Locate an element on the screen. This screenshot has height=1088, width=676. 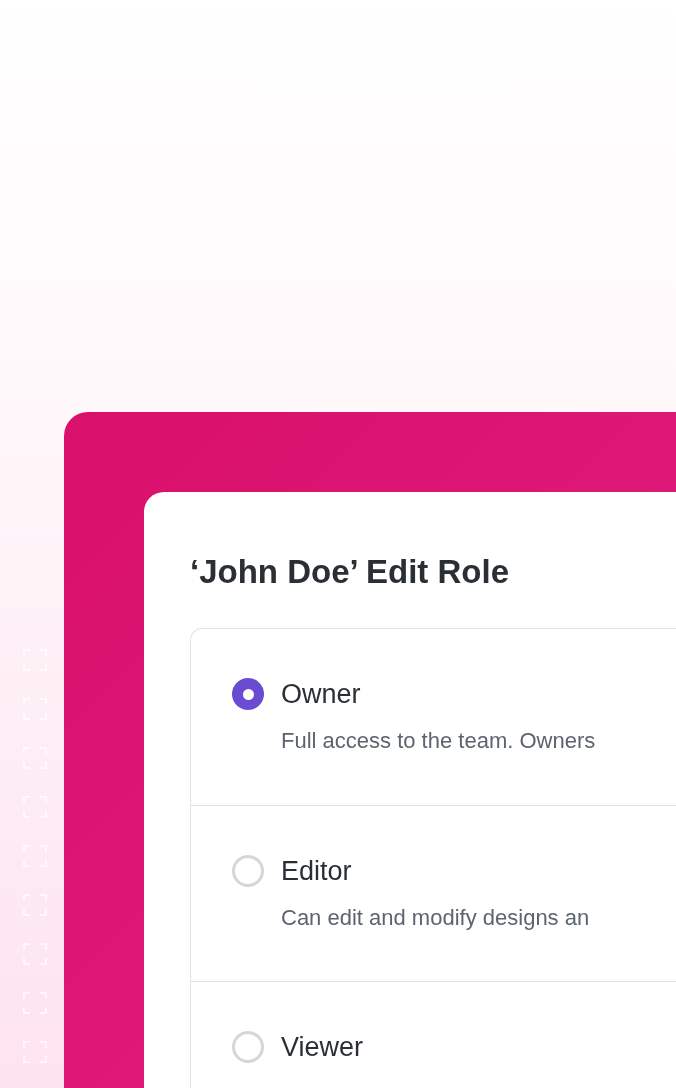
role-label: Owner is located at coordinates (321, 694).